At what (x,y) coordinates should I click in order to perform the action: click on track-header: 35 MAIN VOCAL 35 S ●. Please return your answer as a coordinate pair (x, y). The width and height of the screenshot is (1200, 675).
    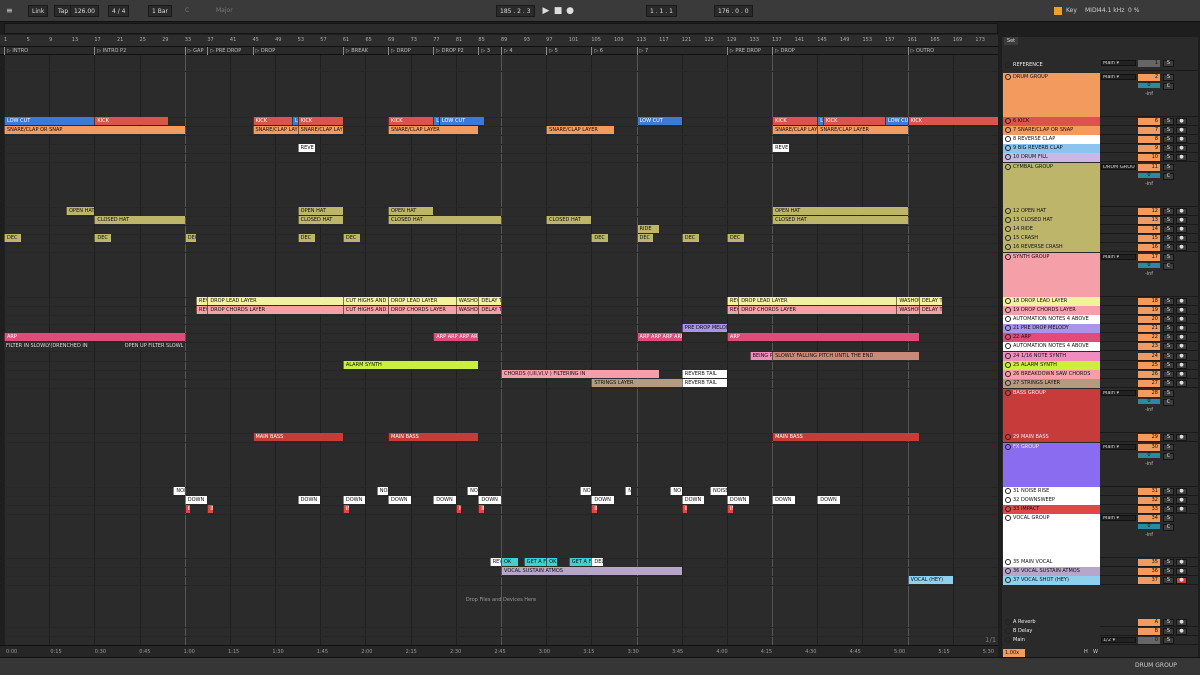
    Looking at the image, I should click on (1100, 562).